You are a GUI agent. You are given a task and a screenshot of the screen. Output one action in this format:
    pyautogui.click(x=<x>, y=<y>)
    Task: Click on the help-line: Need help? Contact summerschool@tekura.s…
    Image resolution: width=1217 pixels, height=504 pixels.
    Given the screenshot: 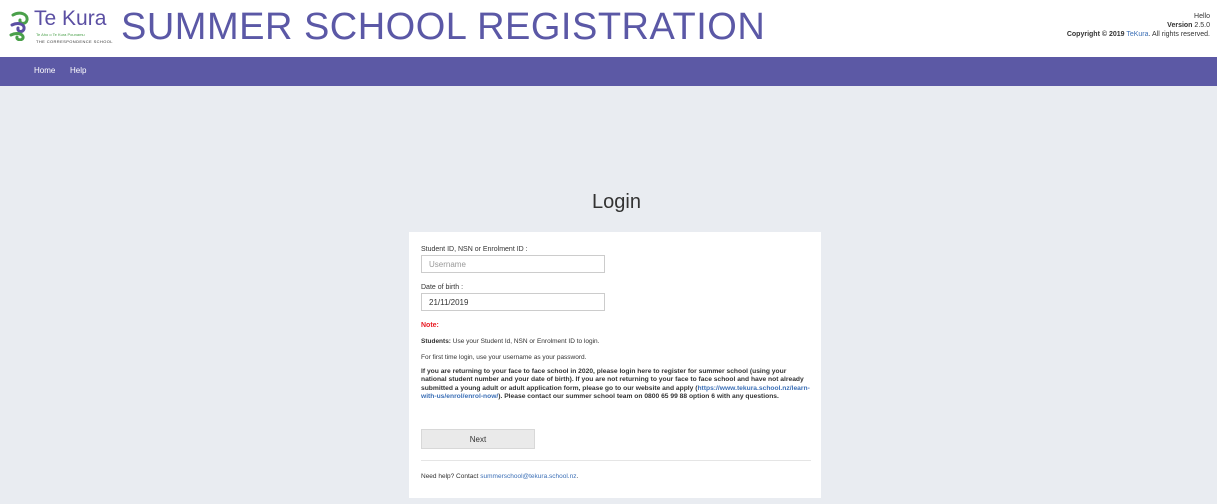 What is the action you would take?
    pyautogui.click(x=499, y=476)
    